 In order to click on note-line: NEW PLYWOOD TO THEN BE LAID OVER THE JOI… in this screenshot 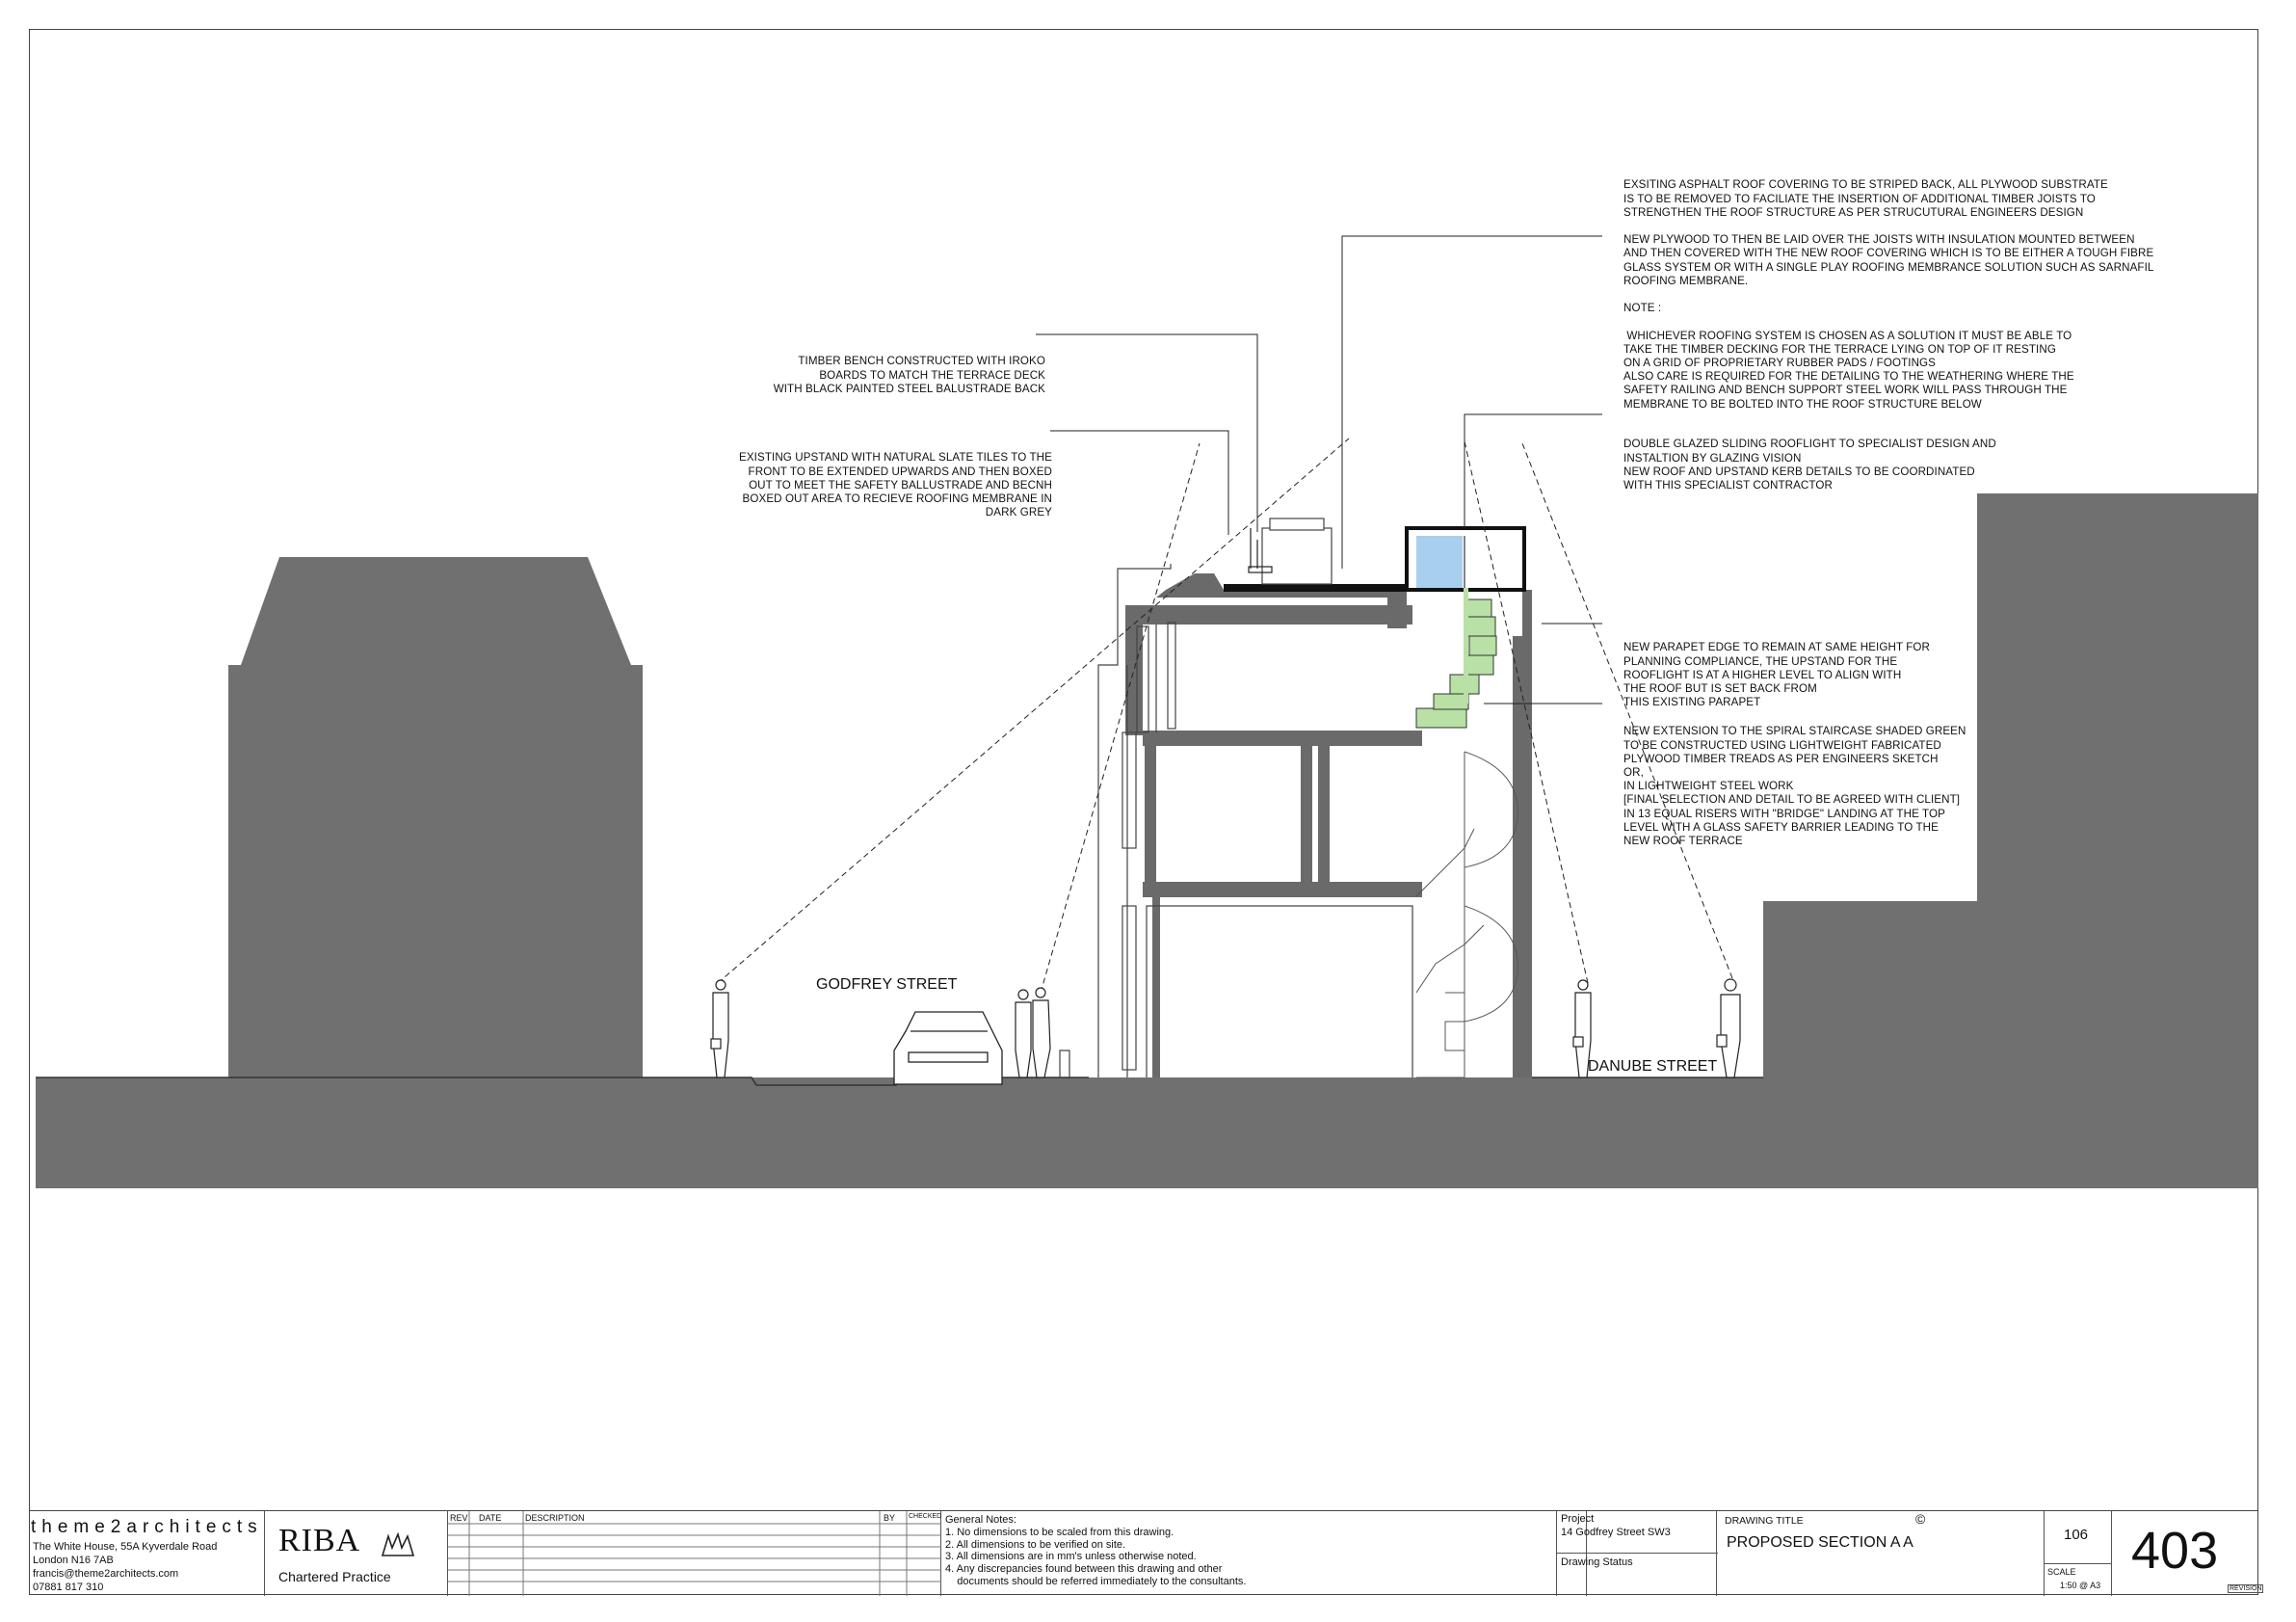, I will do `click(1879, 240)`.